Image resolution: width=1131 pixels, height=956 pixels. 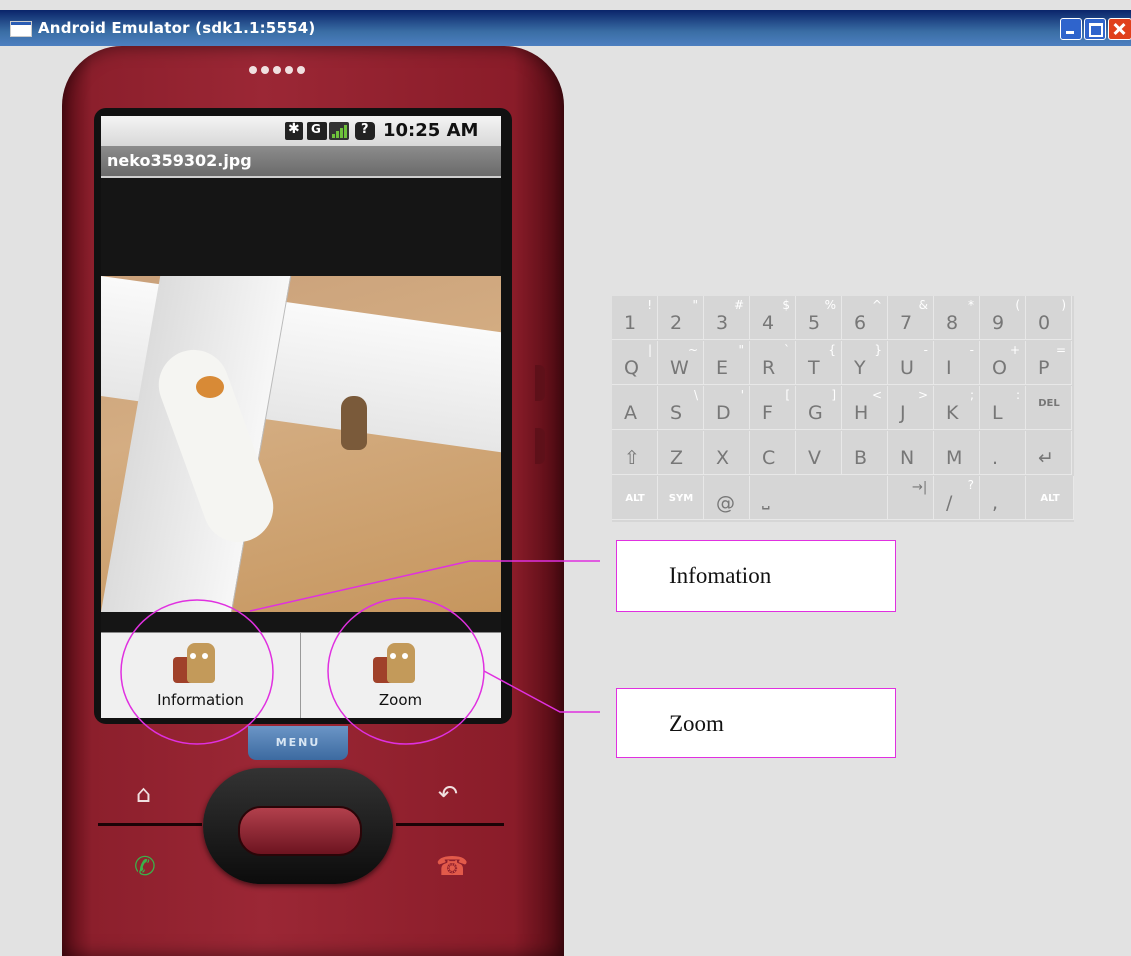 I want to click on key-label: SYM, so click(x=681, y=498).